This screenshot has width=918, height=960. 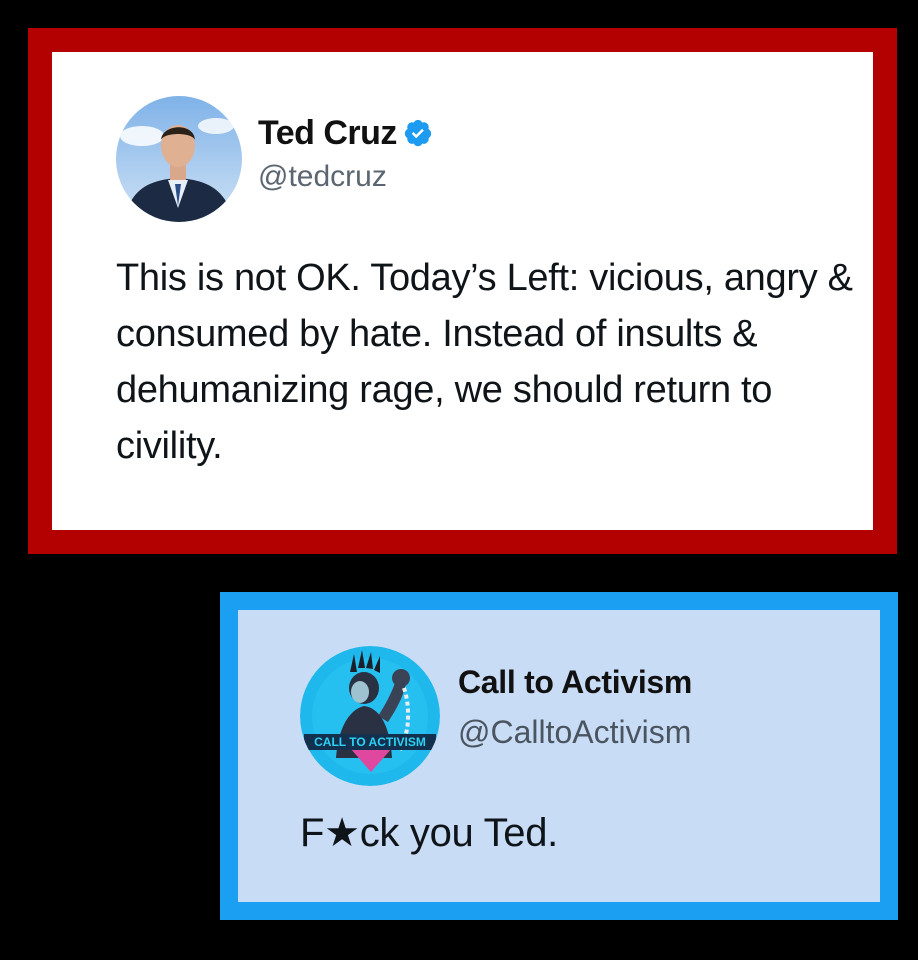 I want to click on call-to-activism-logo: CALL TO ACTIVISM, so click(x=370, y=716).